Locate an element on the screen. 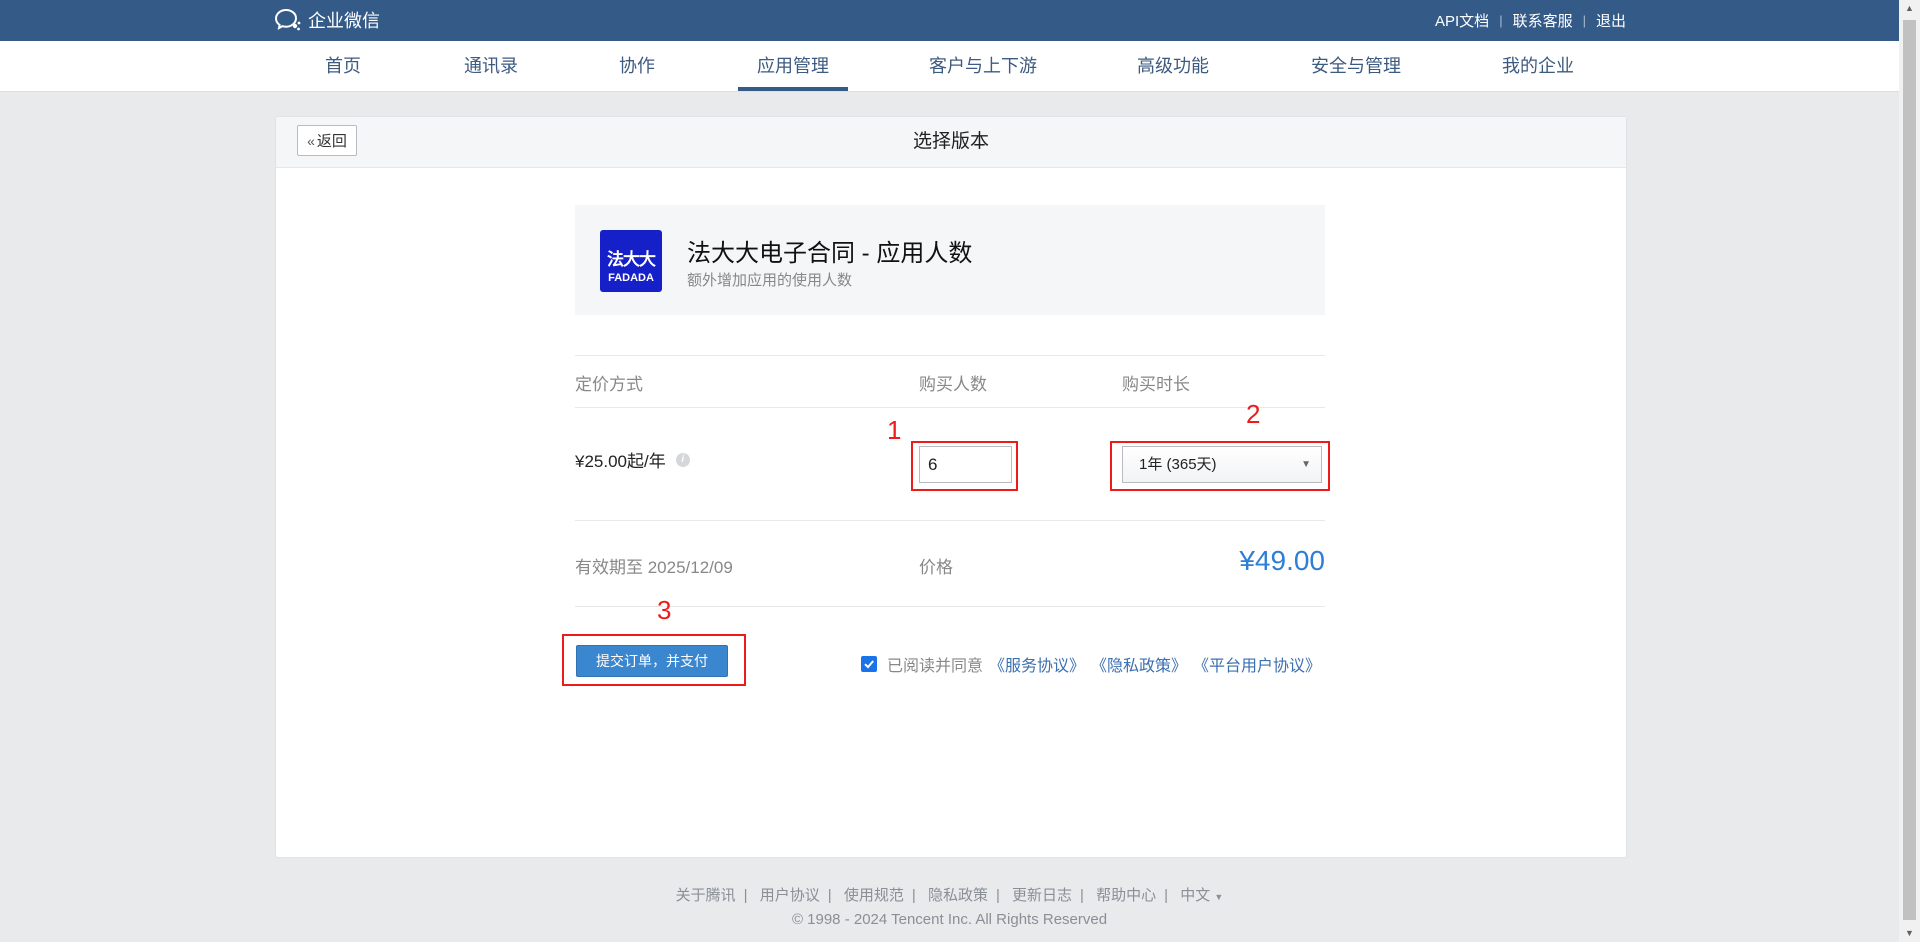 This screenshot has width=1920, height=942. footer-privacy: 隐私政策 is located at coordinates (958, 895).